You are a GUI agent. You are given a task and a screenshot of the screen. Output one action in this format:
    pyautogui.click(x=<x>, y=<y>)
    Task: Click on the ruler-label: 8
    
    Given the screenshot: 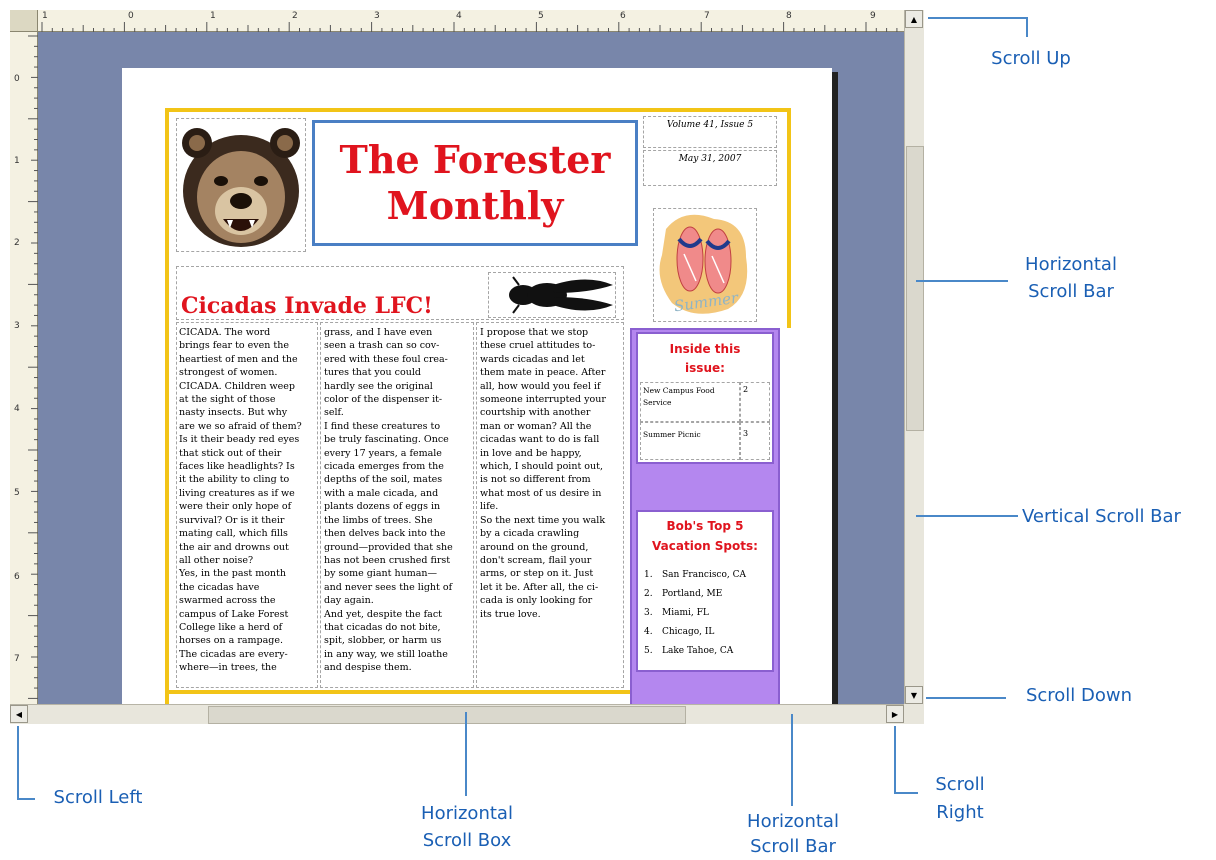 What is the action you would take?
    pyautogui.click(x=789, y=16)
    